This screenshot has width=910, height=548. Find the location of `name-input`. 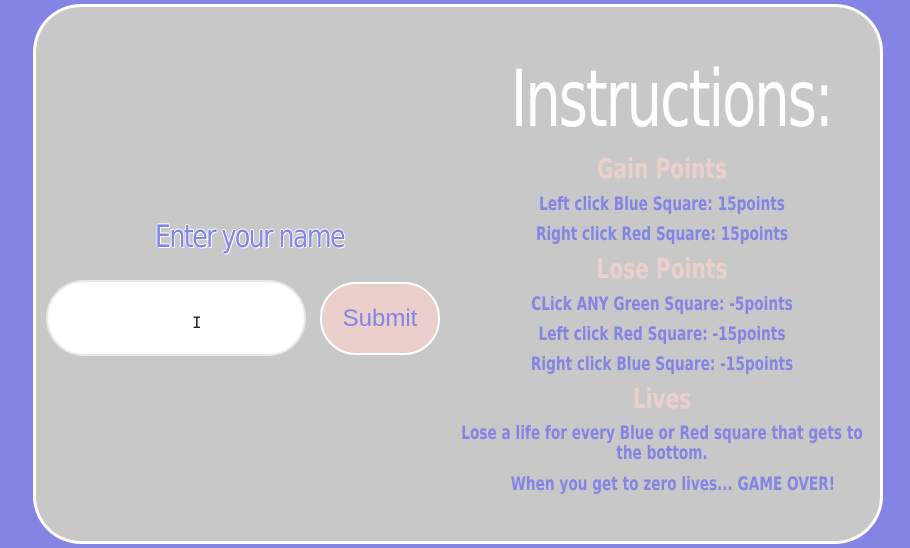

name-input is located at coordinates (176, 318).